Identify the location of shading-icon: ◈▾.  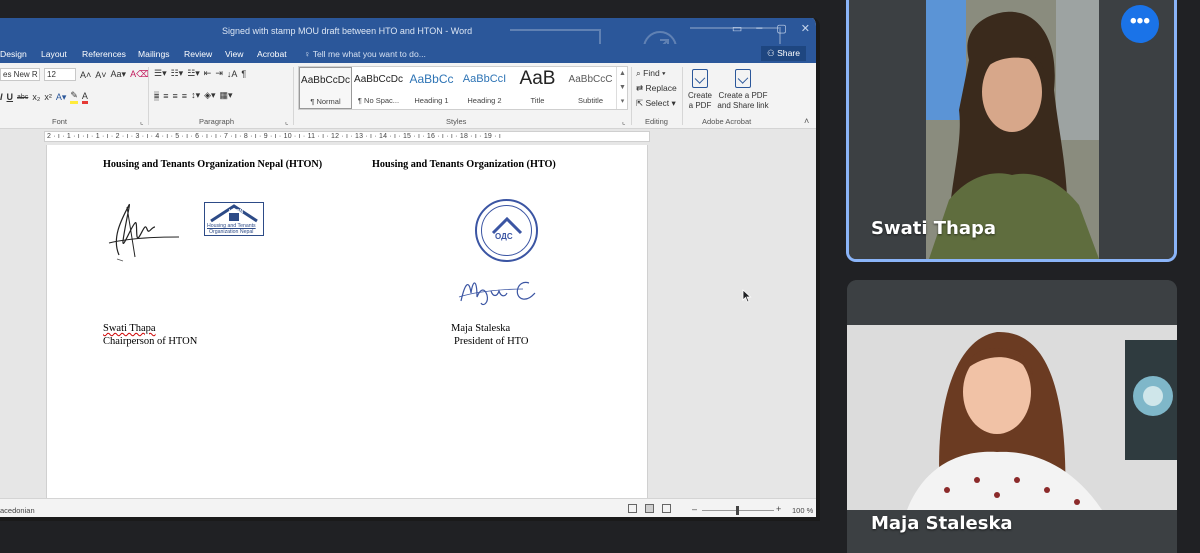
(209, 95).